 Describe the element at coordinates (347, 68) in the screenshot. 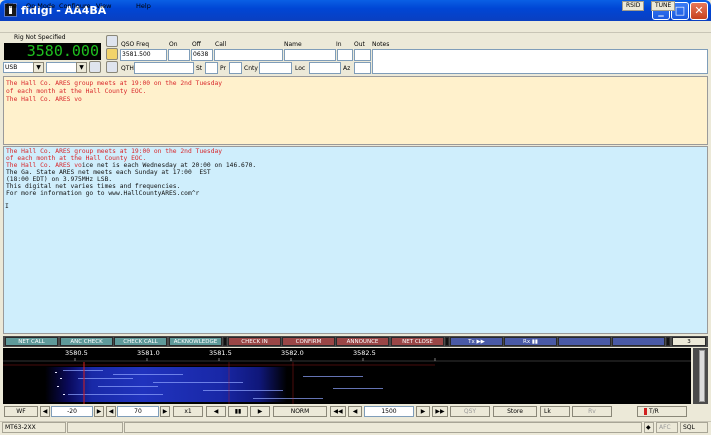

I see `az-label: Az` at that location.